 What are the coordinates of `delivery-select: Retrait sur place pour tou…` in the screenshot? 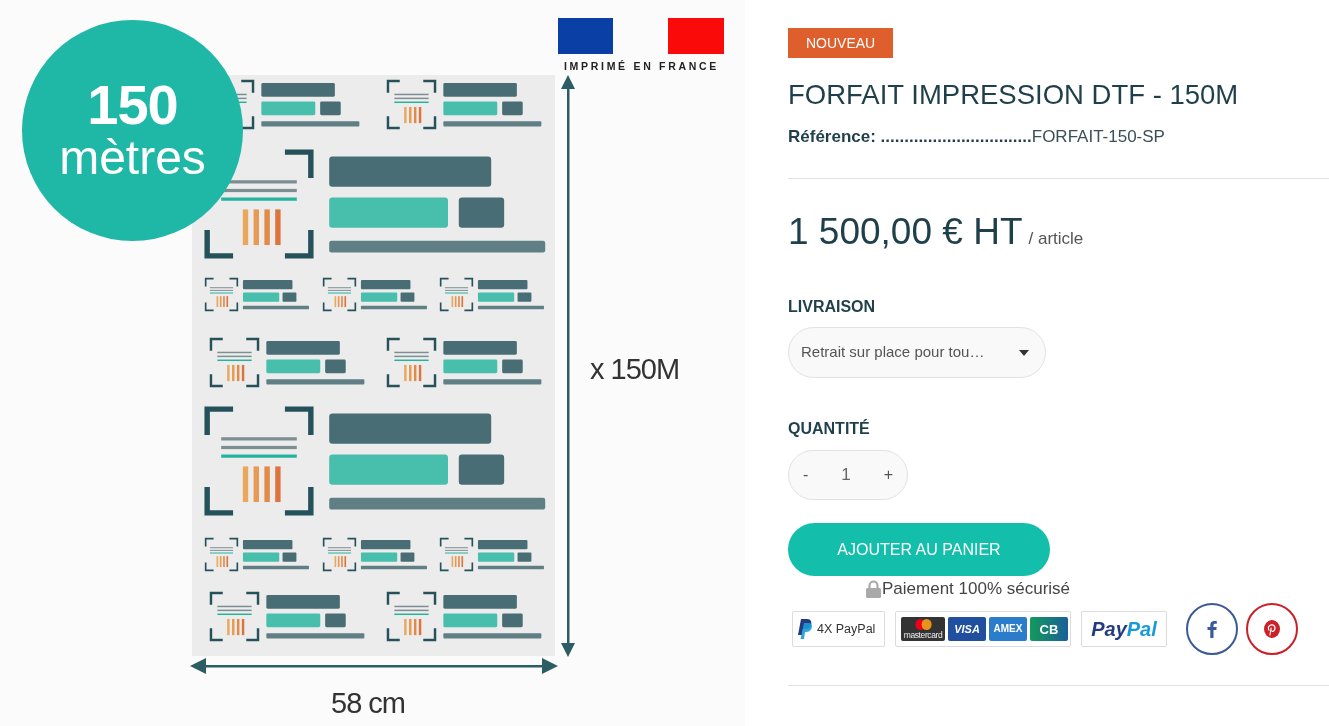 It's located at (917, 352).